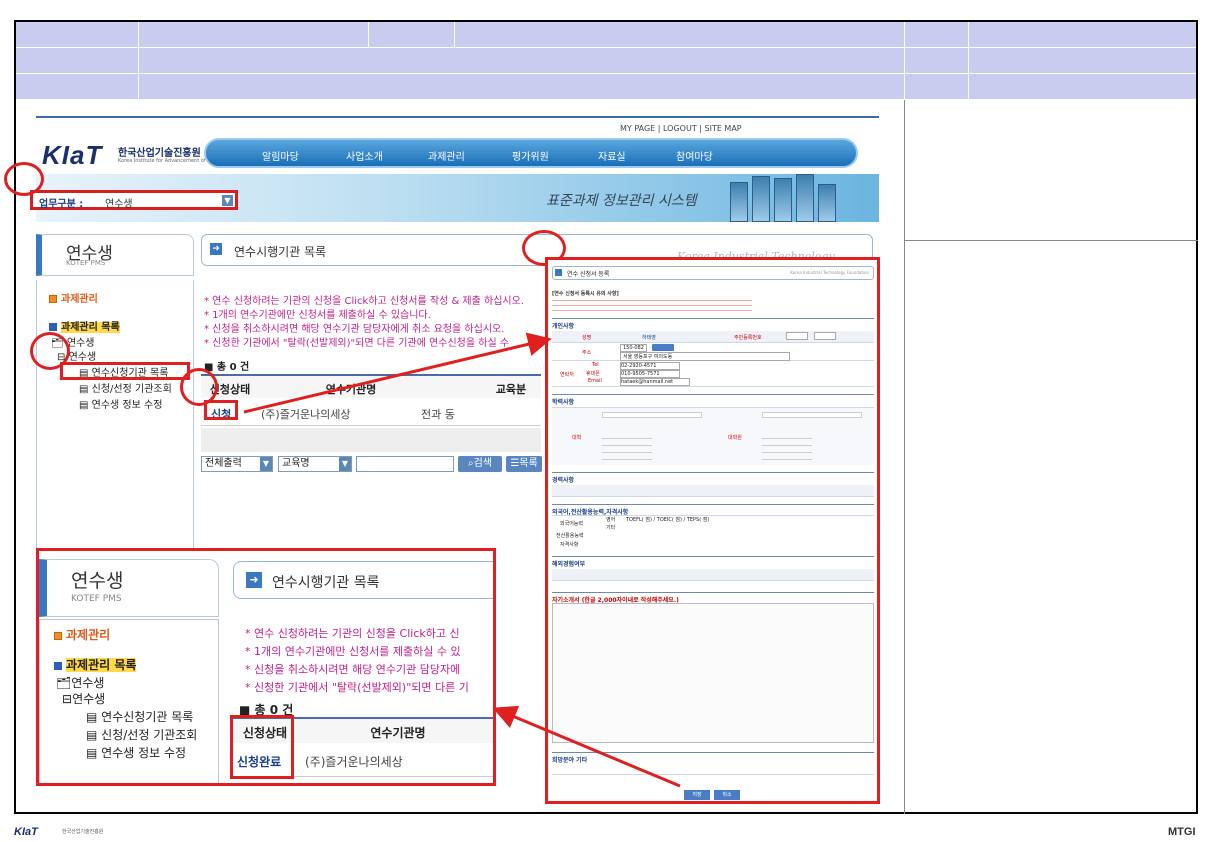  Describe the element at coordinates (83, 832) in the screenshot. I see `footer-logo-sub: 한국산업기술진흥원` at that location.